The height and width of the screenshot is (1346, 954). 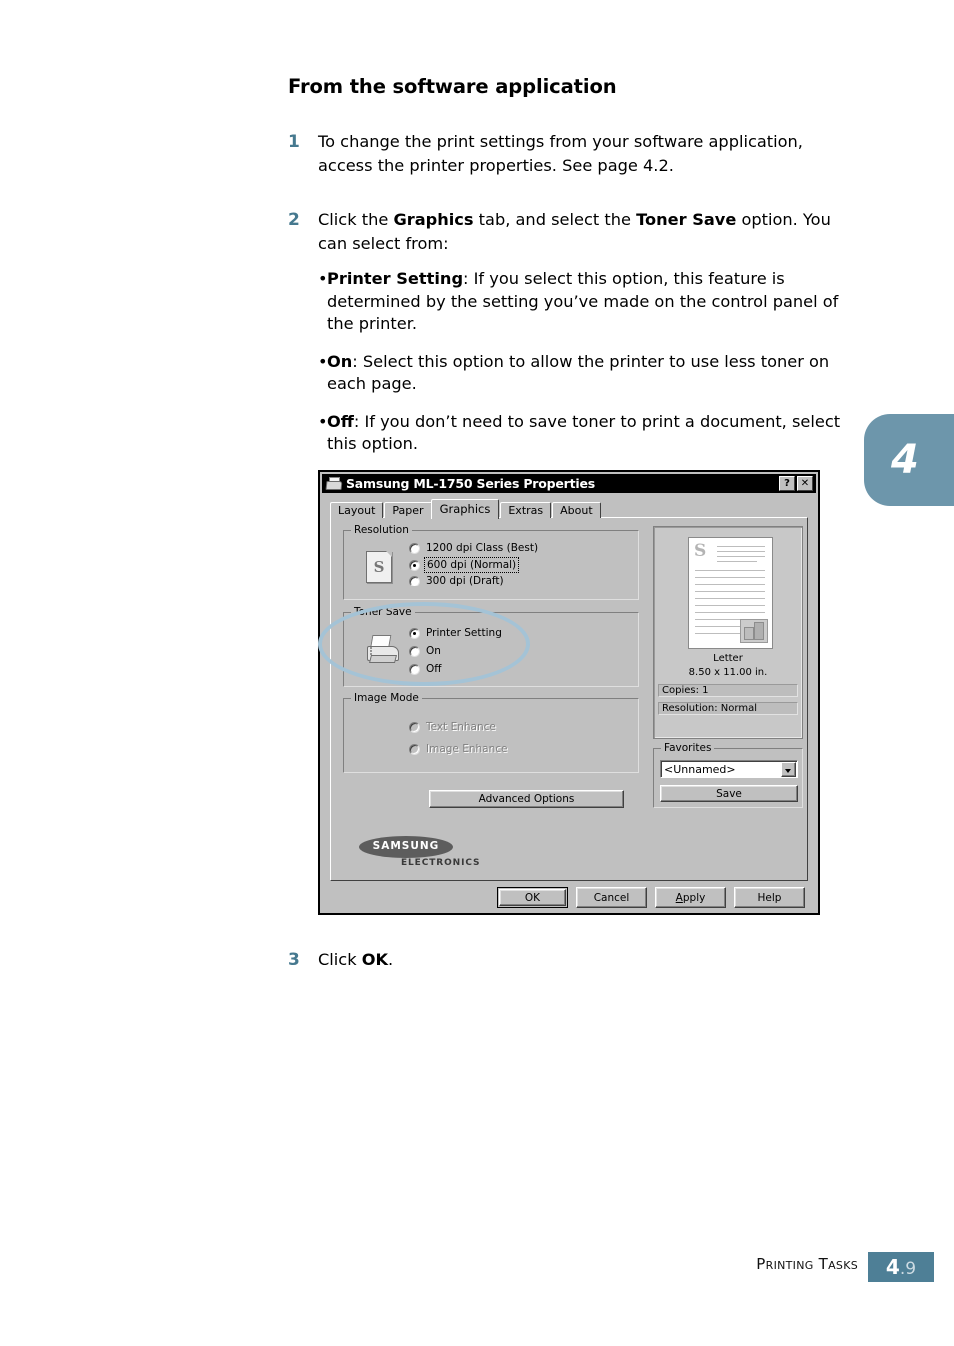 I want to click on radio-text-enhance: Text Enhance, so click(x=452, y=727).